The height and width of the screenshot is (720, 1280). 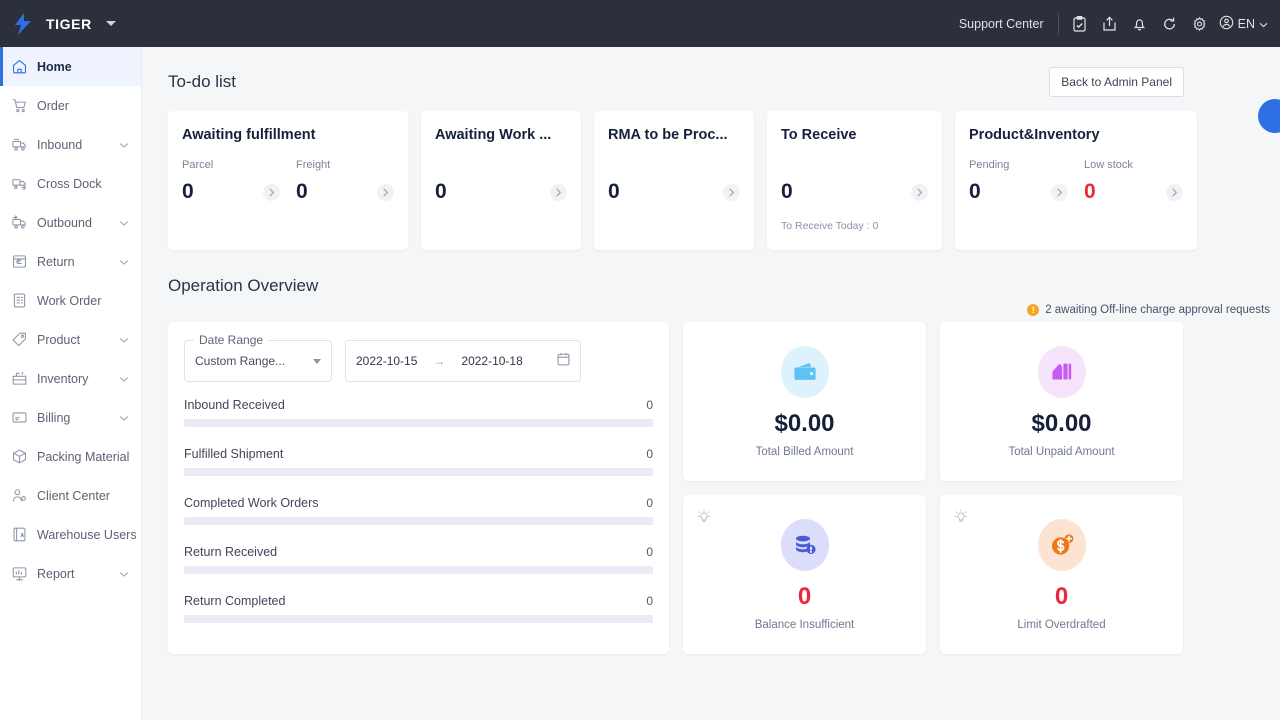 What do you see at coordinates (804, 574) in the screenshot?
I see `money-card: 0 Balance Insufficient` at bounding box center [804, 574].